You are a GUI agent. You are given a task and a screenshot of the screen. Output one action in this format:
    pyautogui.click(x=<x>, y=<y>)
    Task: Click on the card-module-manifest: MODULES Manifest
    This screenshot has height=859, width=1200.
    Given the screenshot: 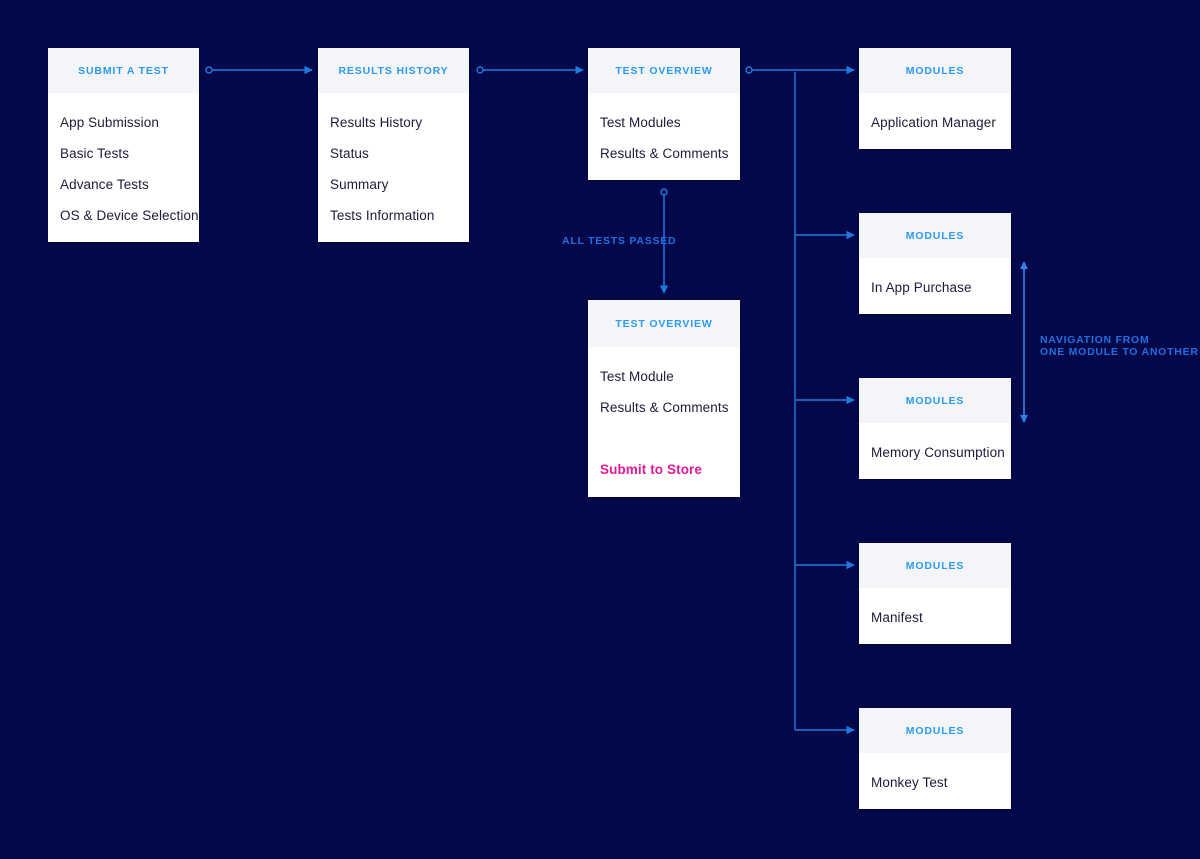 What is the action you would take?
    pyautogui.click(x=935, y=593)
    